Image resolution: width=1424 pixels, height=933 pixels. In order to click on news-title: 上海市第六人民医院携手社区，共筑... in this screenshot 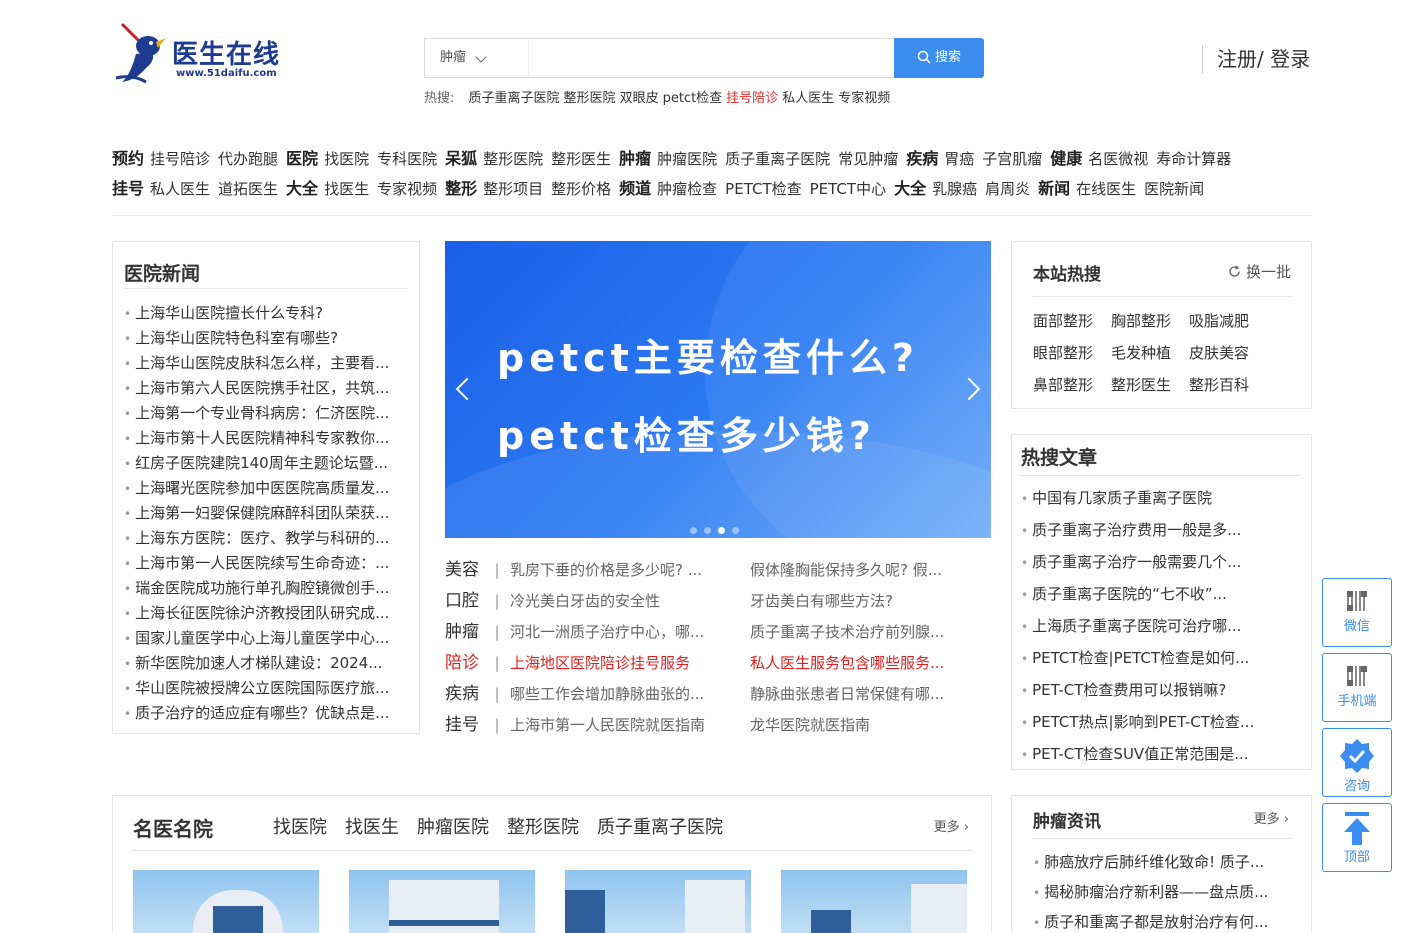, I will do `click(262, 388)`.